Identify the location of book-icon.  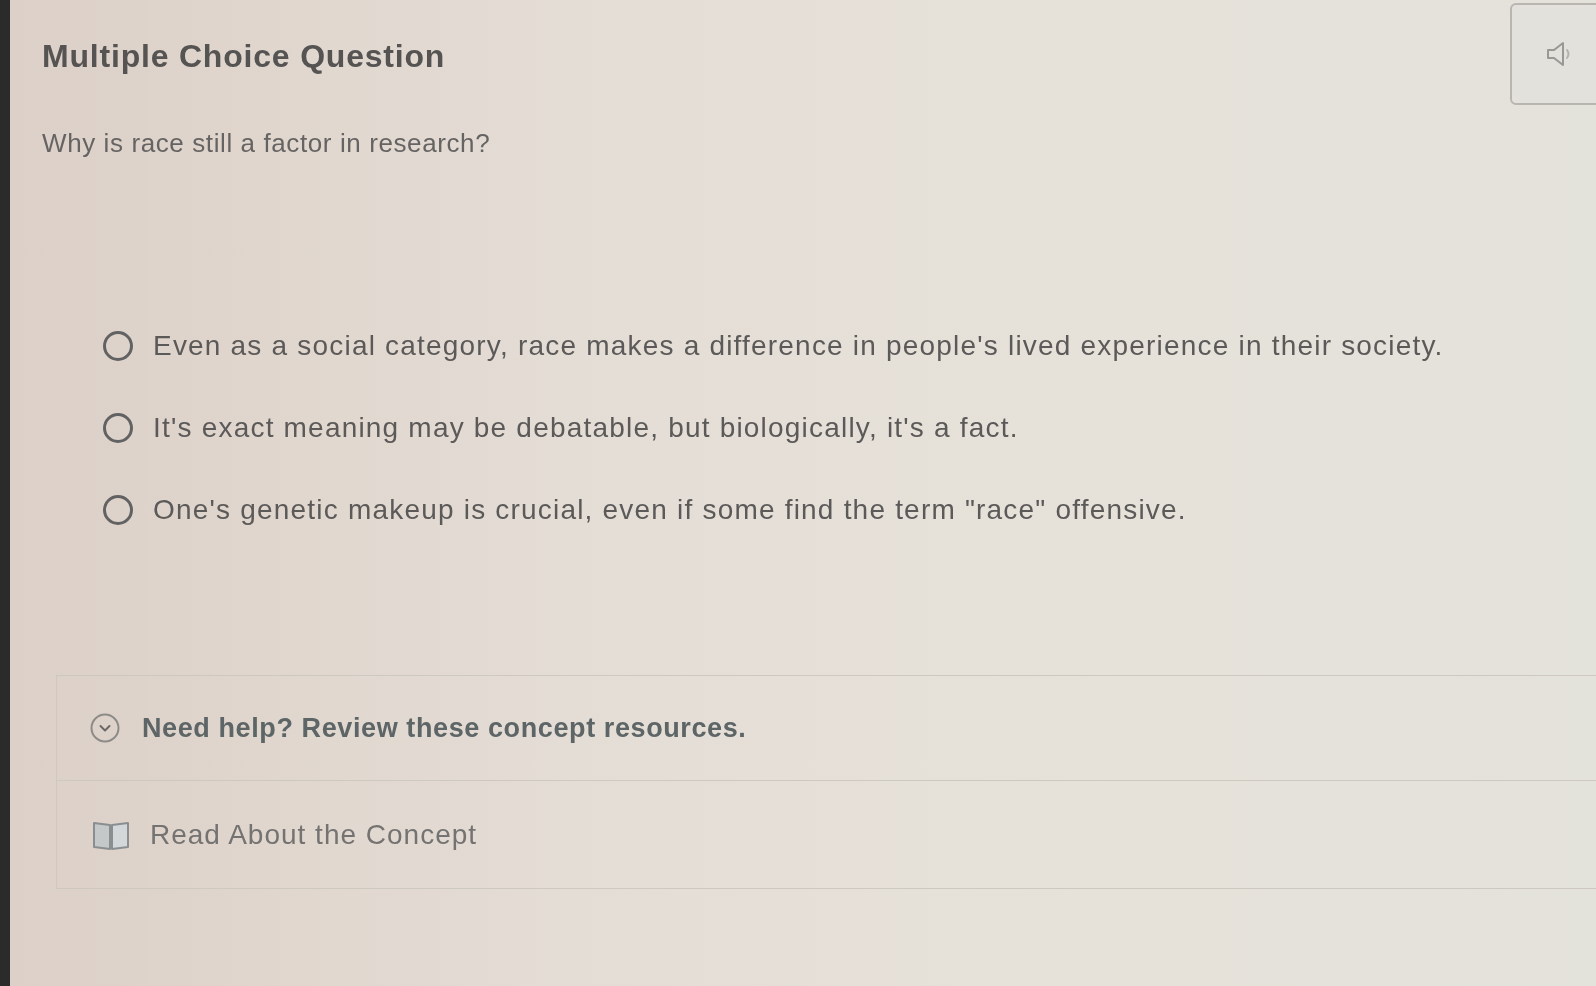
(111, 834).